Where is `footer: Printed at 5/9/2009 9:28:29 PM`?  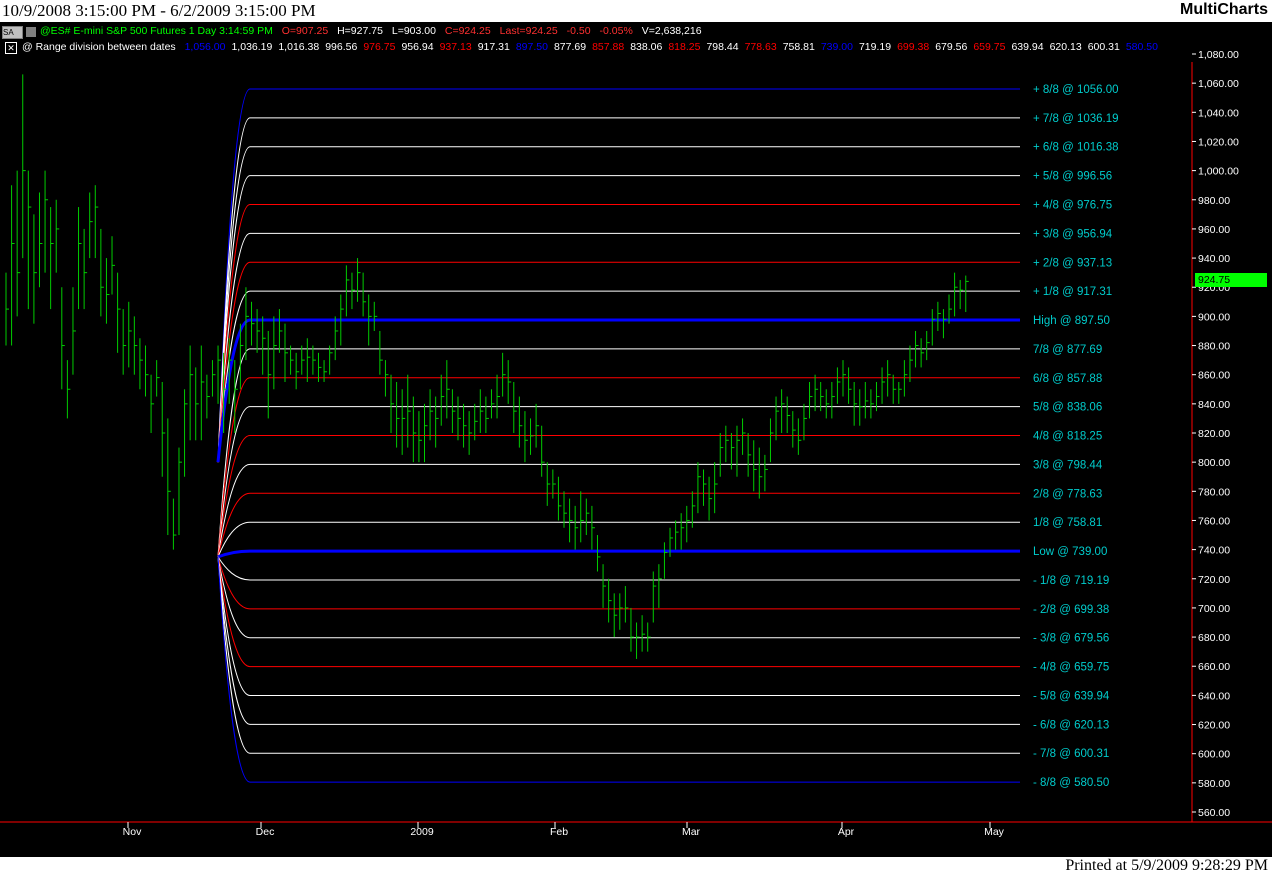
footer: Printed at 5/9/2009 9:28:29 PM is located at coordinates (636, 867).